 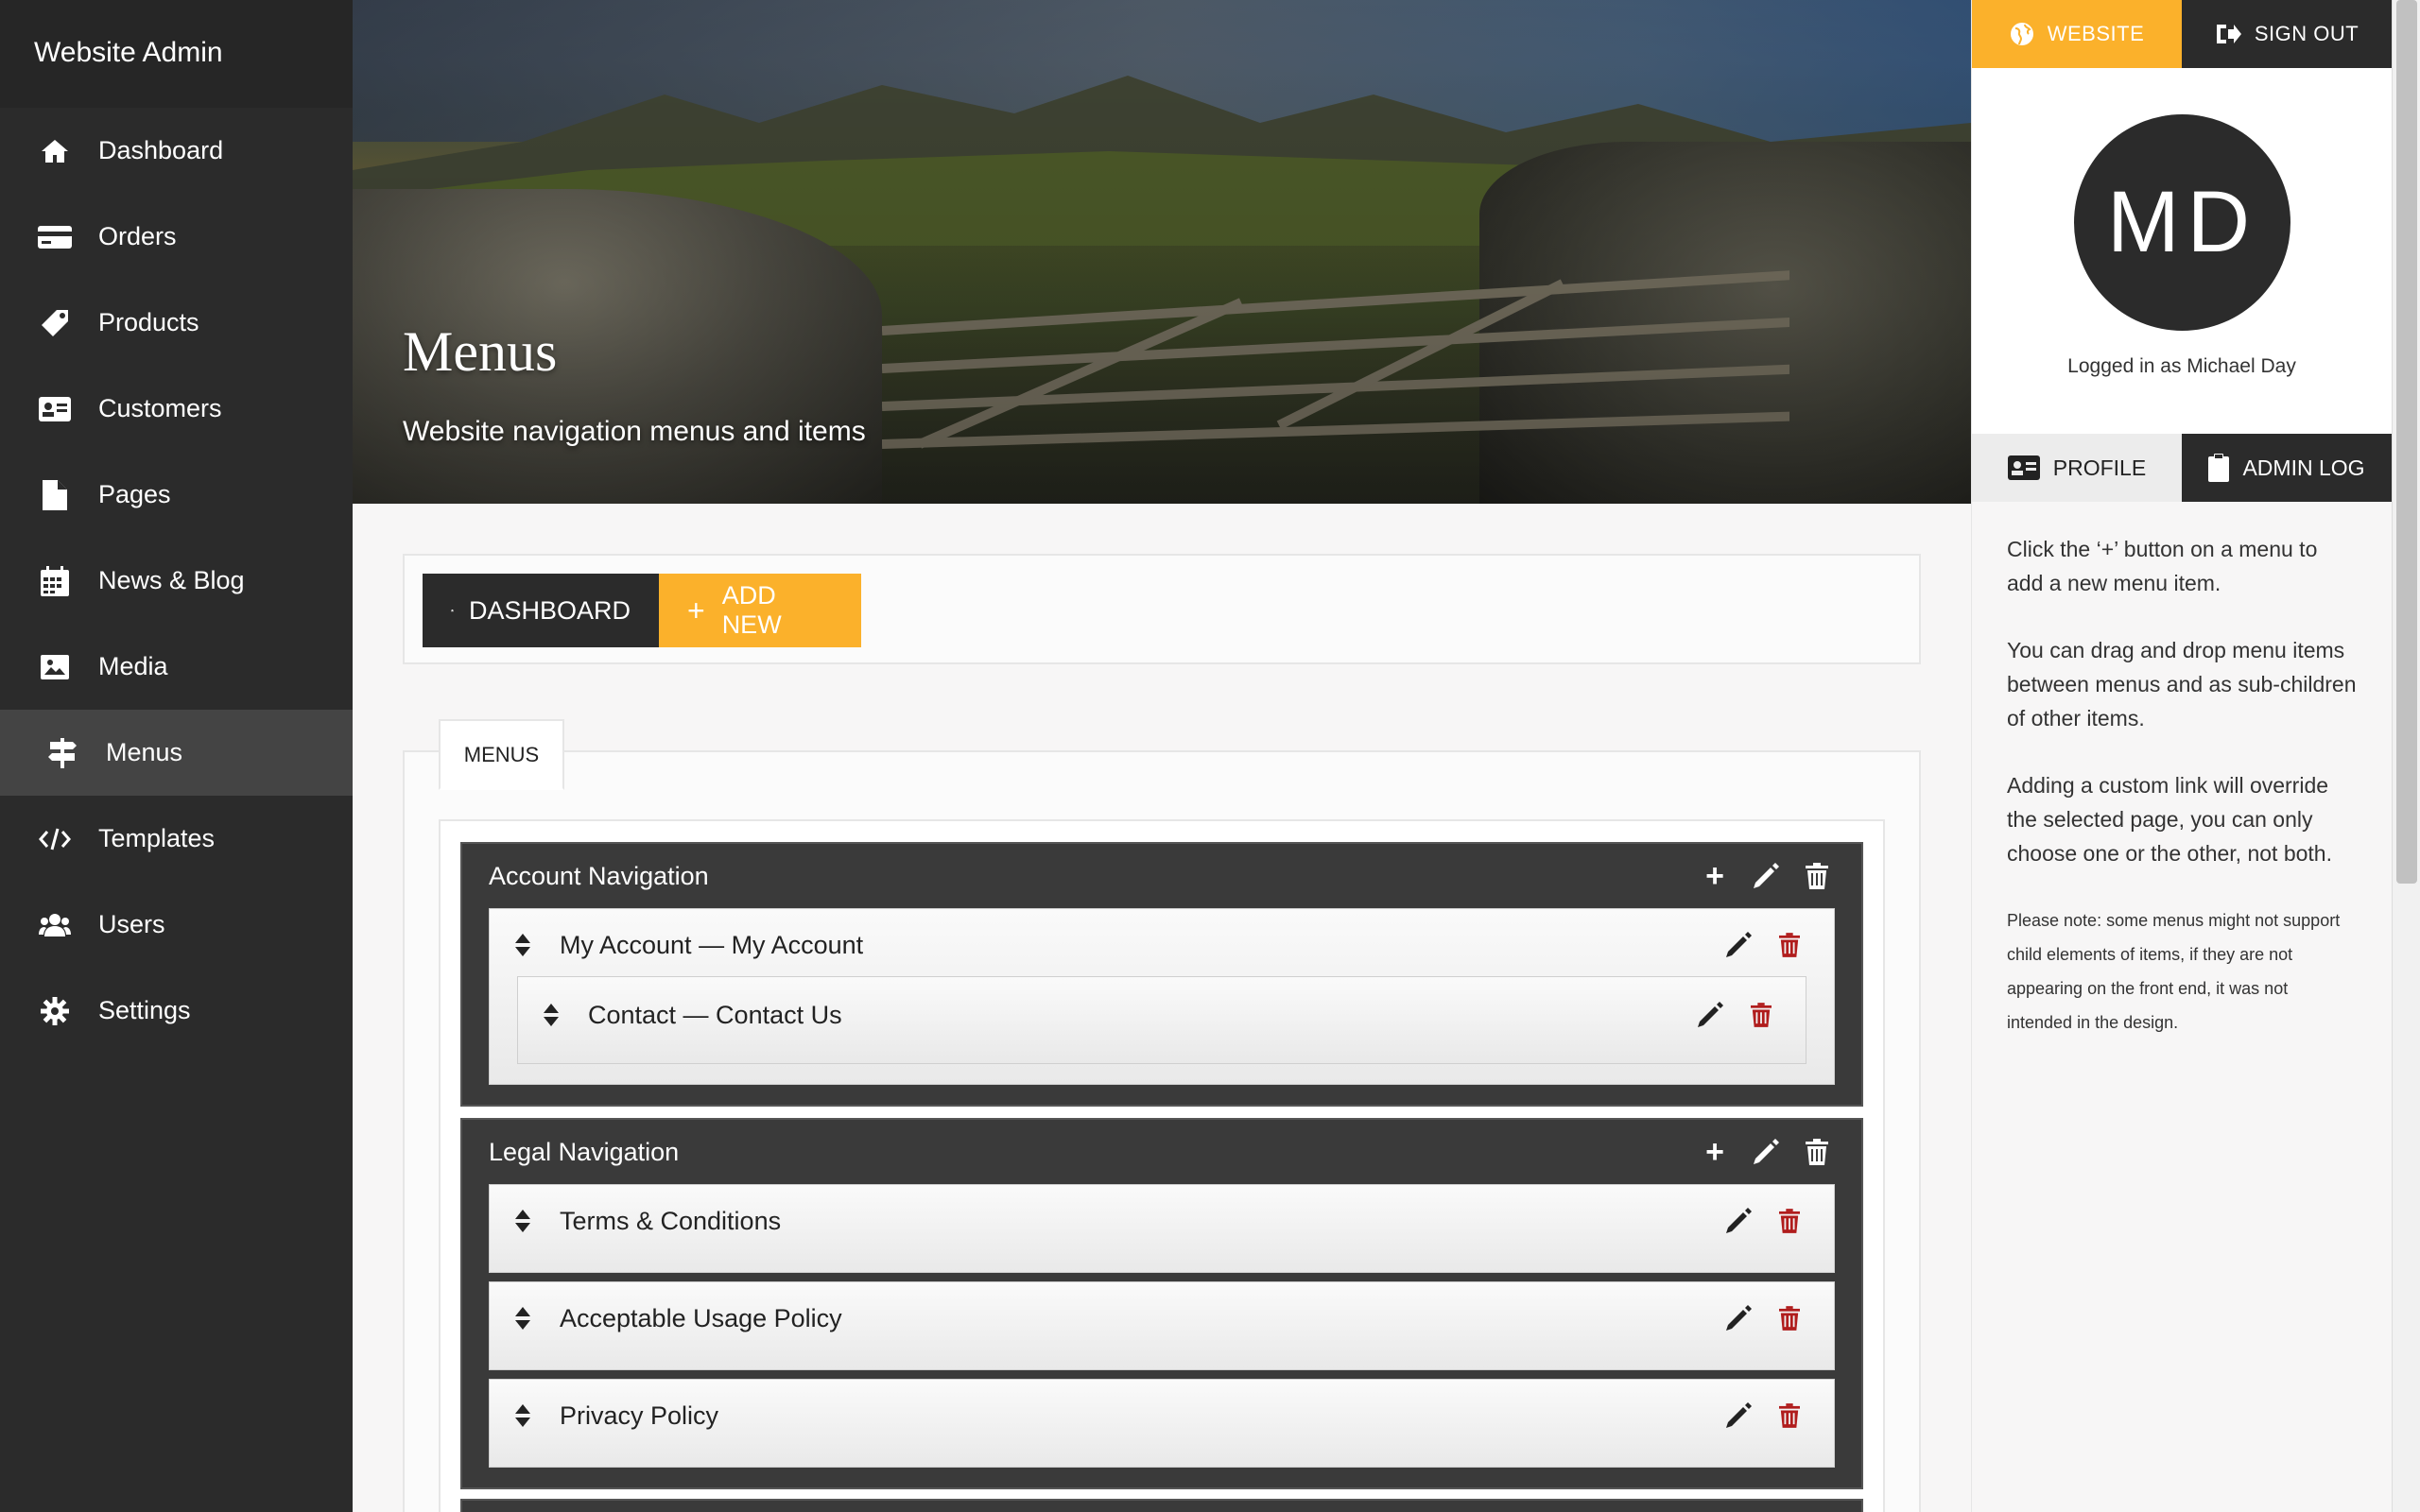 I want to click on add-new-button-label: ADD NEW, so click(x=751, y=610).